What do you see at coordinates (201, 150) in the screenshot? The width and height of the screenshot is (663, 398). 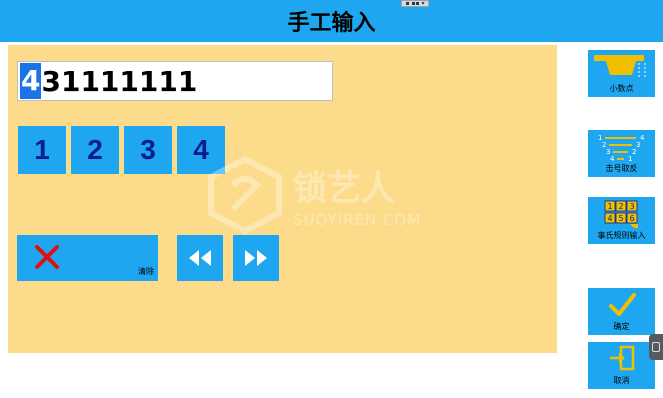 I see `key-4-button: 4` at bounding box center [201, 150].